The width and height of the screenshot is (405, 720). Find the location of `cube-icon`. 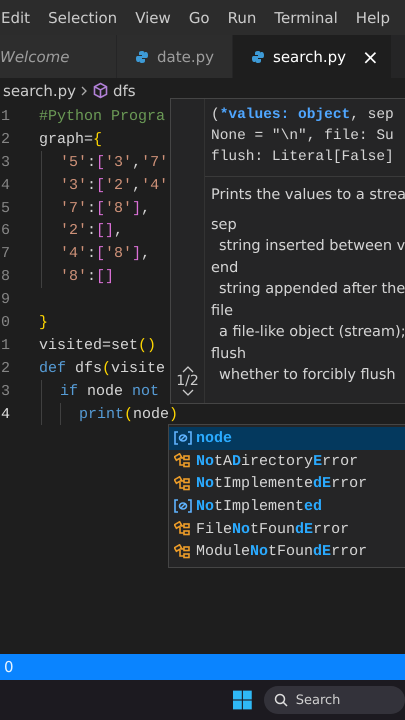

cube-icon is located at coordinates (100, 90).